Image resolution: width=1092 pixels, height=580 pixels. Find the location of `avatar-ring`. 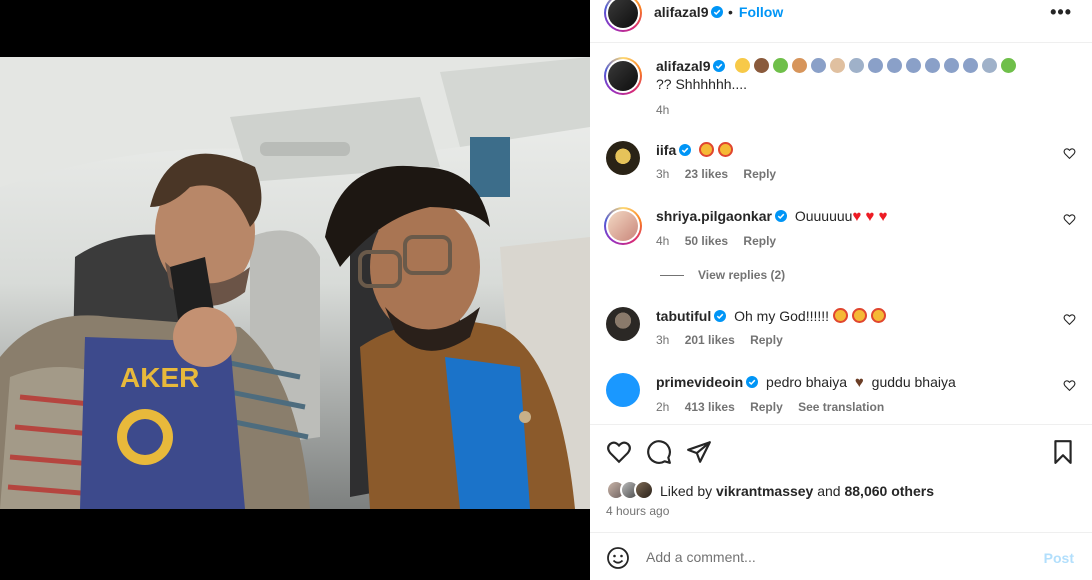

avatar-ring is located at coordinates (623, 226).